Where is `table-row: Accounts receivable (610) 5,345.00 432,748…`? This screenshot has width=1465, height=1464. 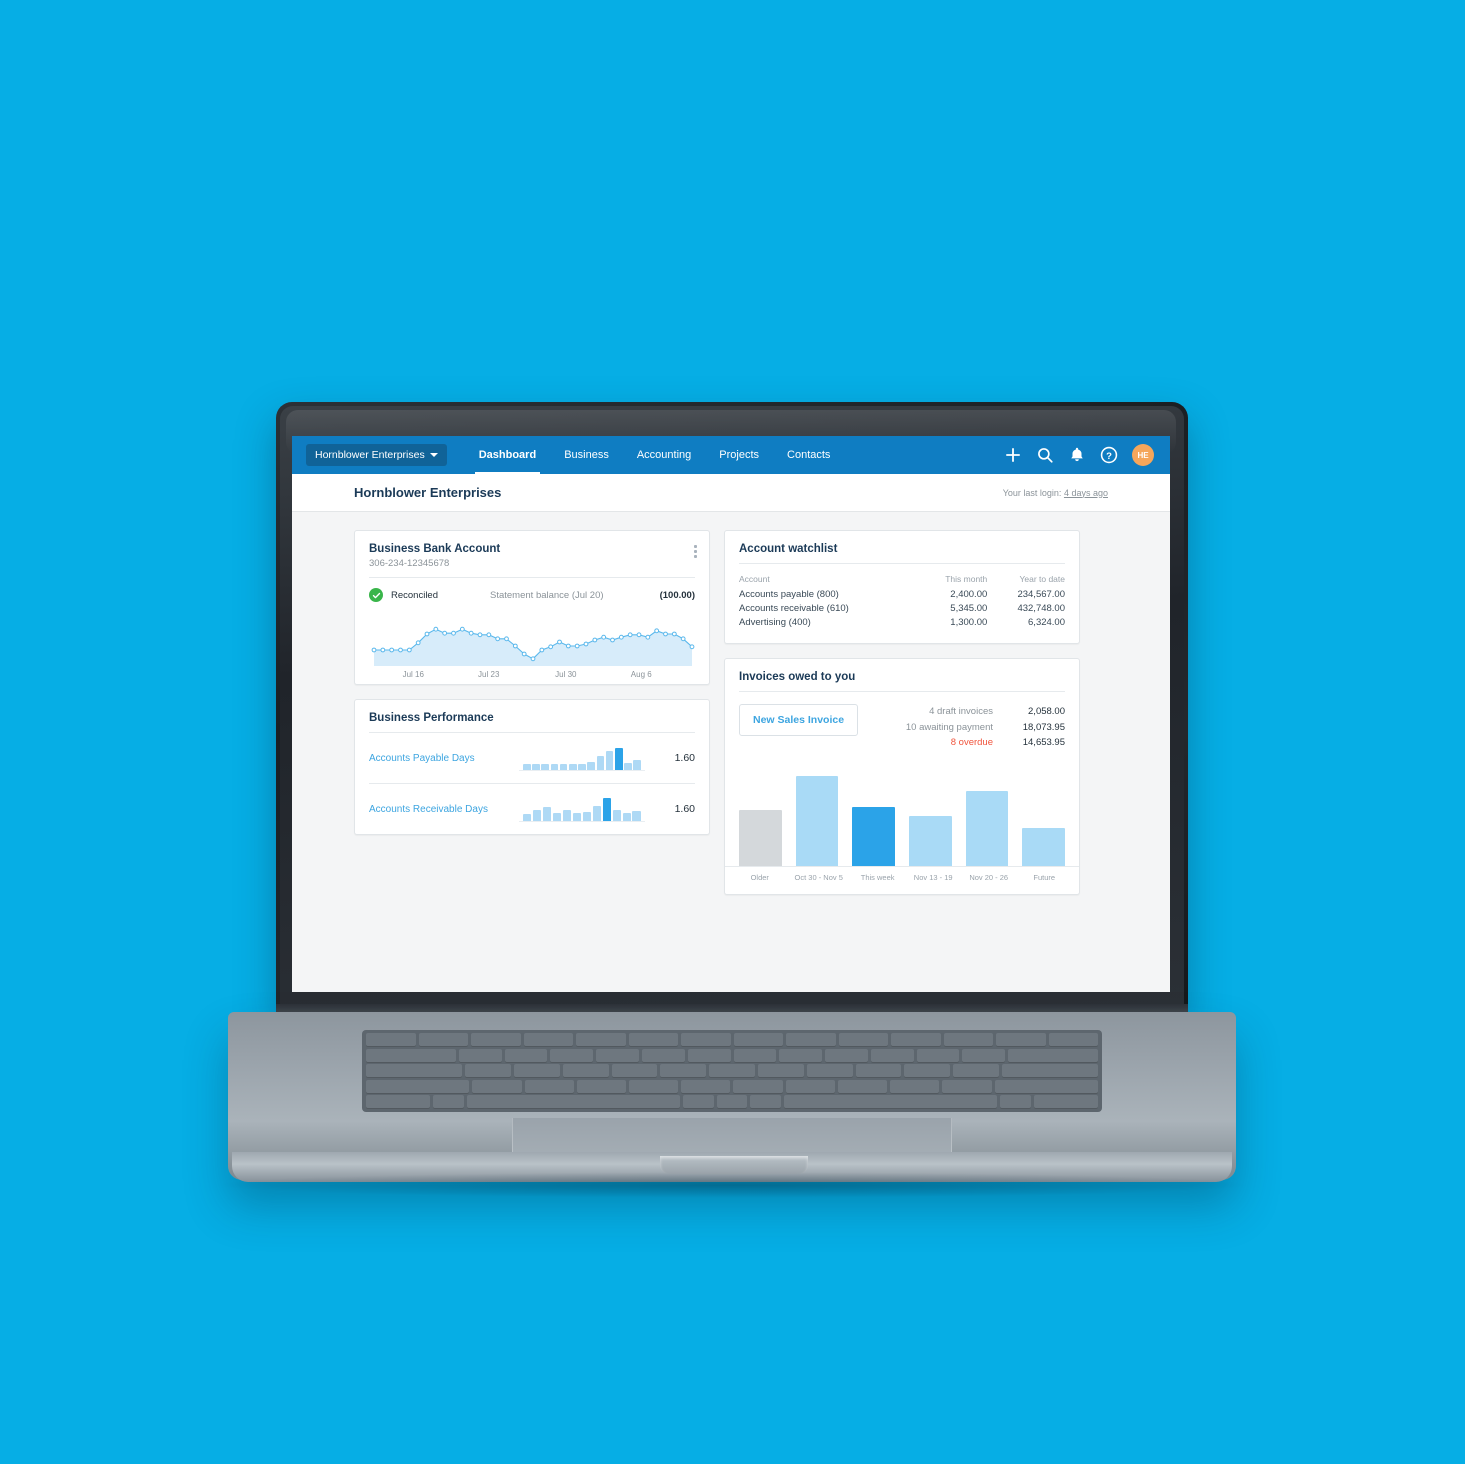
table-row: Accounts receivable (610) 5,345.00 432,748… is located at coordinates (902, 608).